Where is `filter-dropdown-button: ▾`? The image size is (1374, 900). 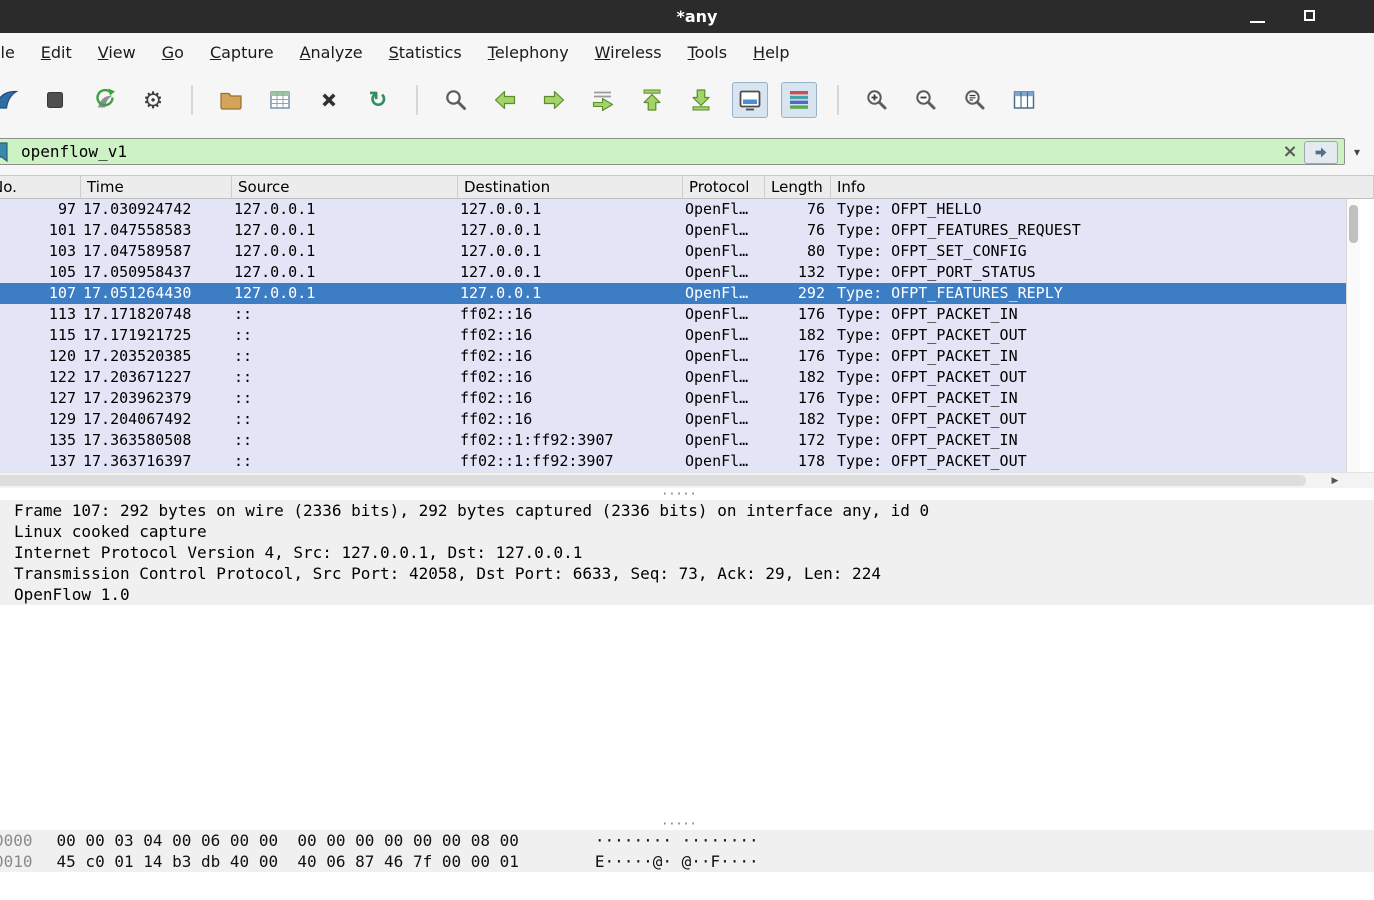 filter-dropdown-button: ▾ is located at coordinates (1357, 151).